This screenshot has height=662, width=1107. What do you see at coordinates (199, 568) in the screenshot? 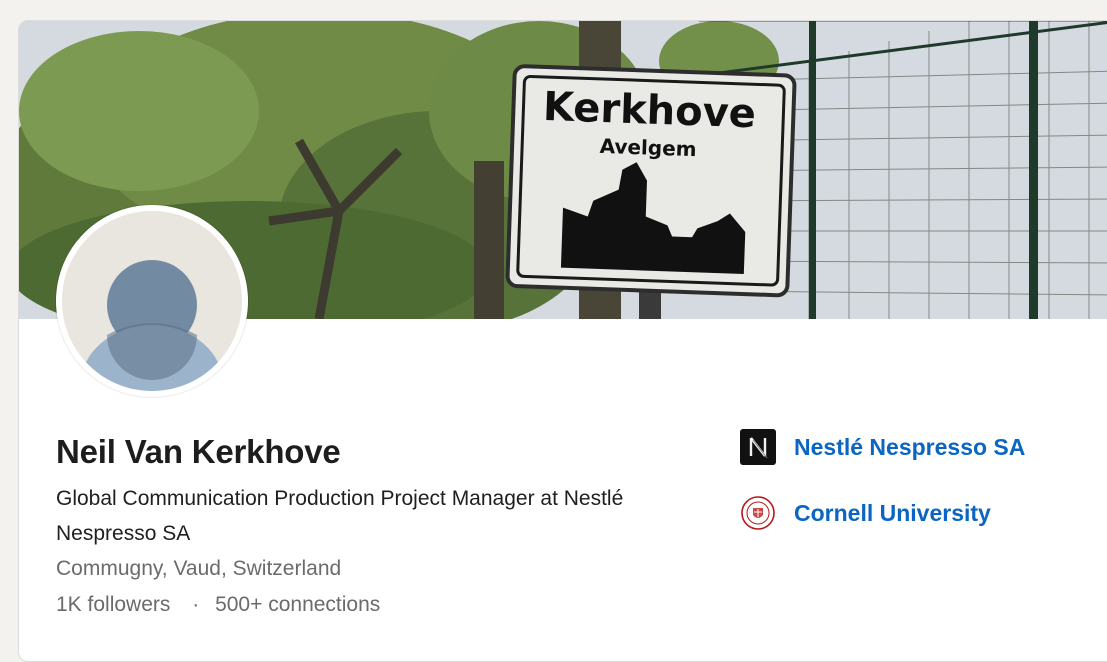
I see `profile-location: Commugny, Vaud, Switzerland` at bounding box center [199, 568].